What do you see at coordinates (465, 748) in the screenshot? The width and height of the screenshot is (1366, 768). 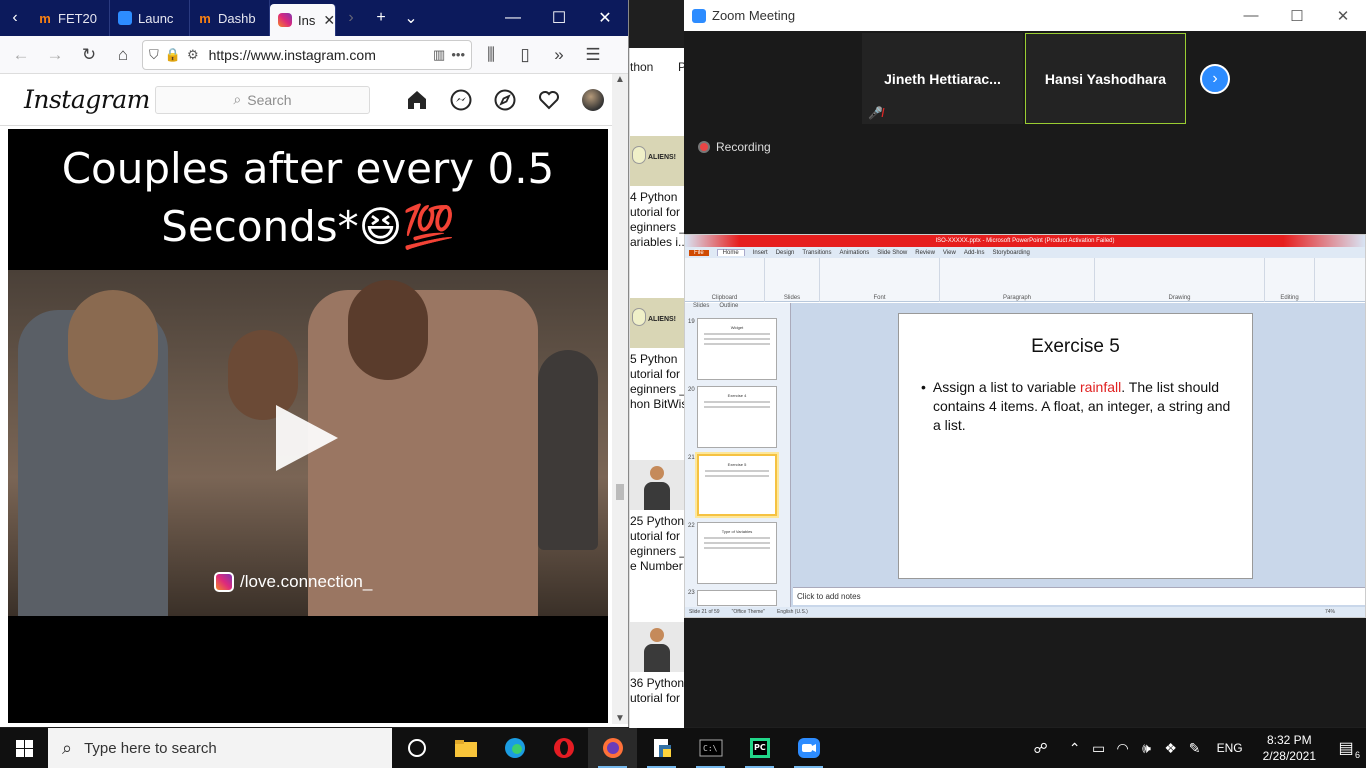 I see `file-explorer-icon` at bounding box center [465, 748].